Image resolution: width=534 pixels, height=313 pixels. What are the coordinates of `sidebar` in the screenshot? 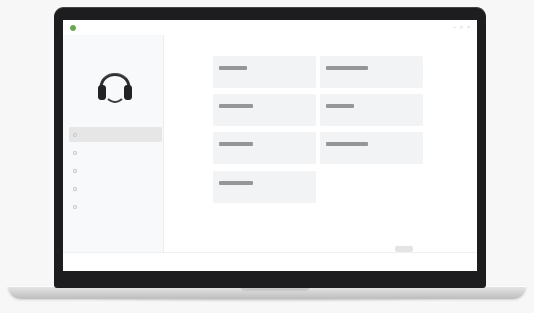 It's located at (113, 143).